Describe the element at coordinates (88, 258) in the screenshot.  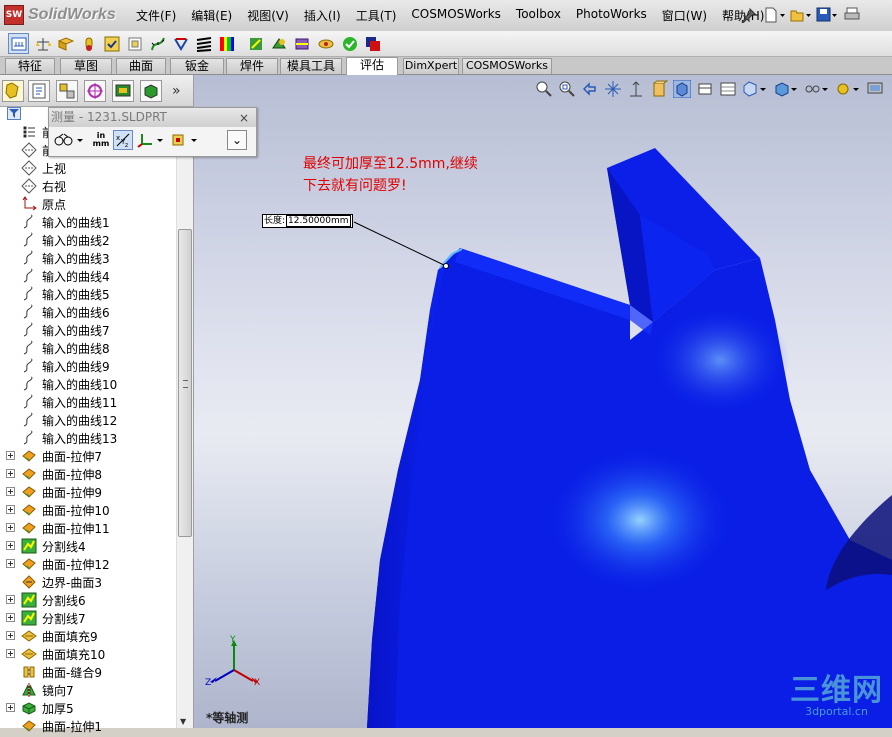
I see `tree-item: 输入的曲线3` at that location.